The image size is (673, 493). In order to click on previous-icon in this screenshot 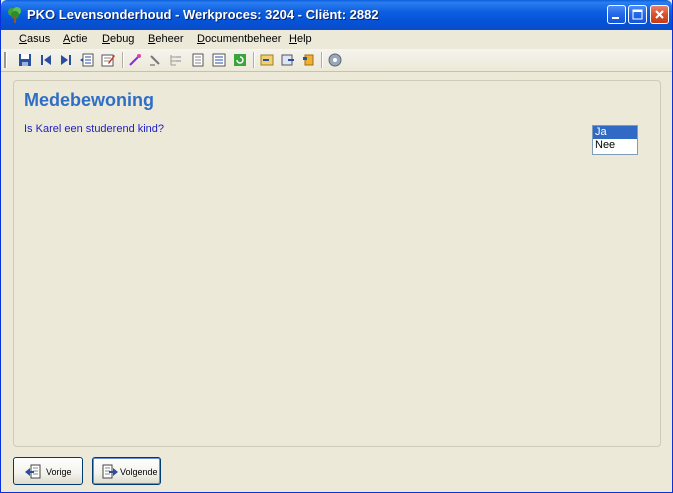, I will do `click(33, 471)`.